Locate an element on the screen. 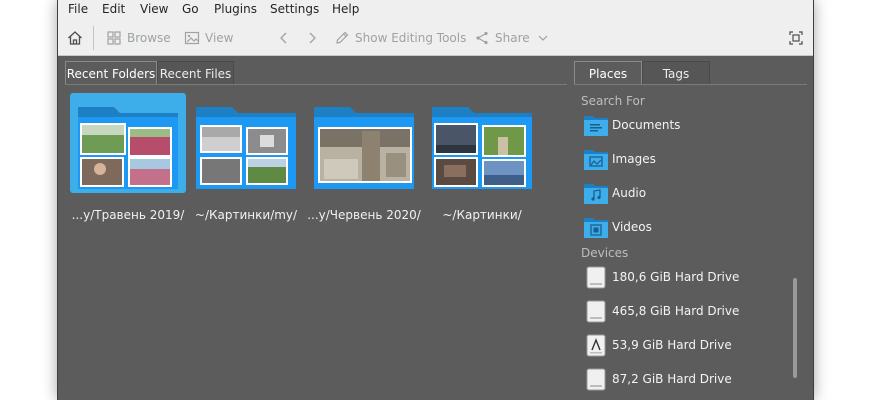  fullscreen-button is located at coordinates (796, 38).